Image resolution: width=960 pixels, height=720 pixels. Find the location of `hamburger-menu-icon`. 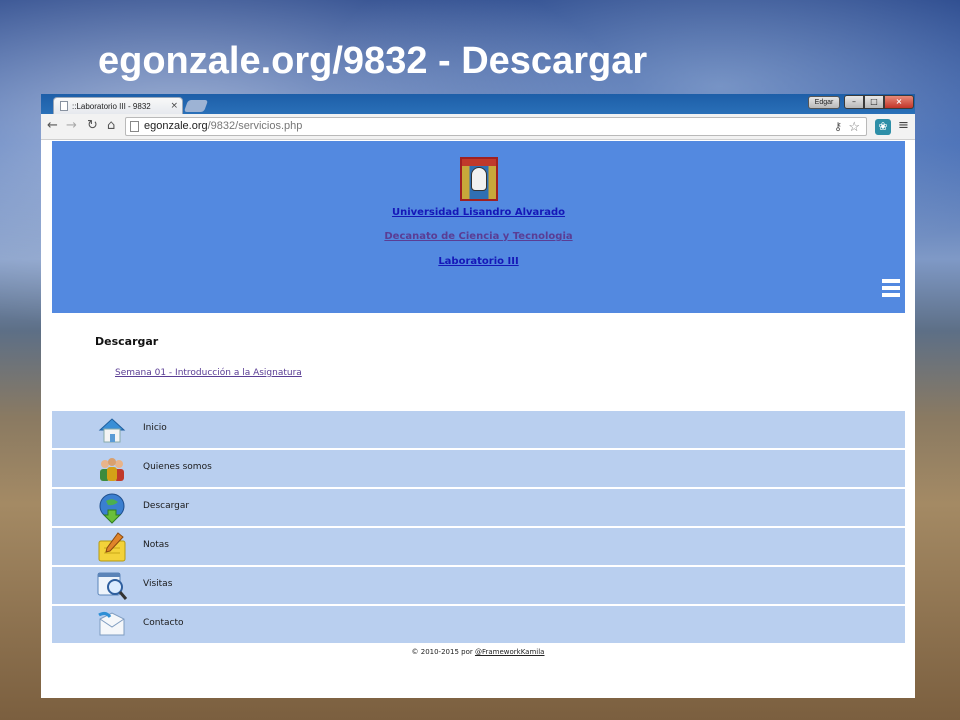

hamburger-menu-icon is located at coordinates (891, 288).